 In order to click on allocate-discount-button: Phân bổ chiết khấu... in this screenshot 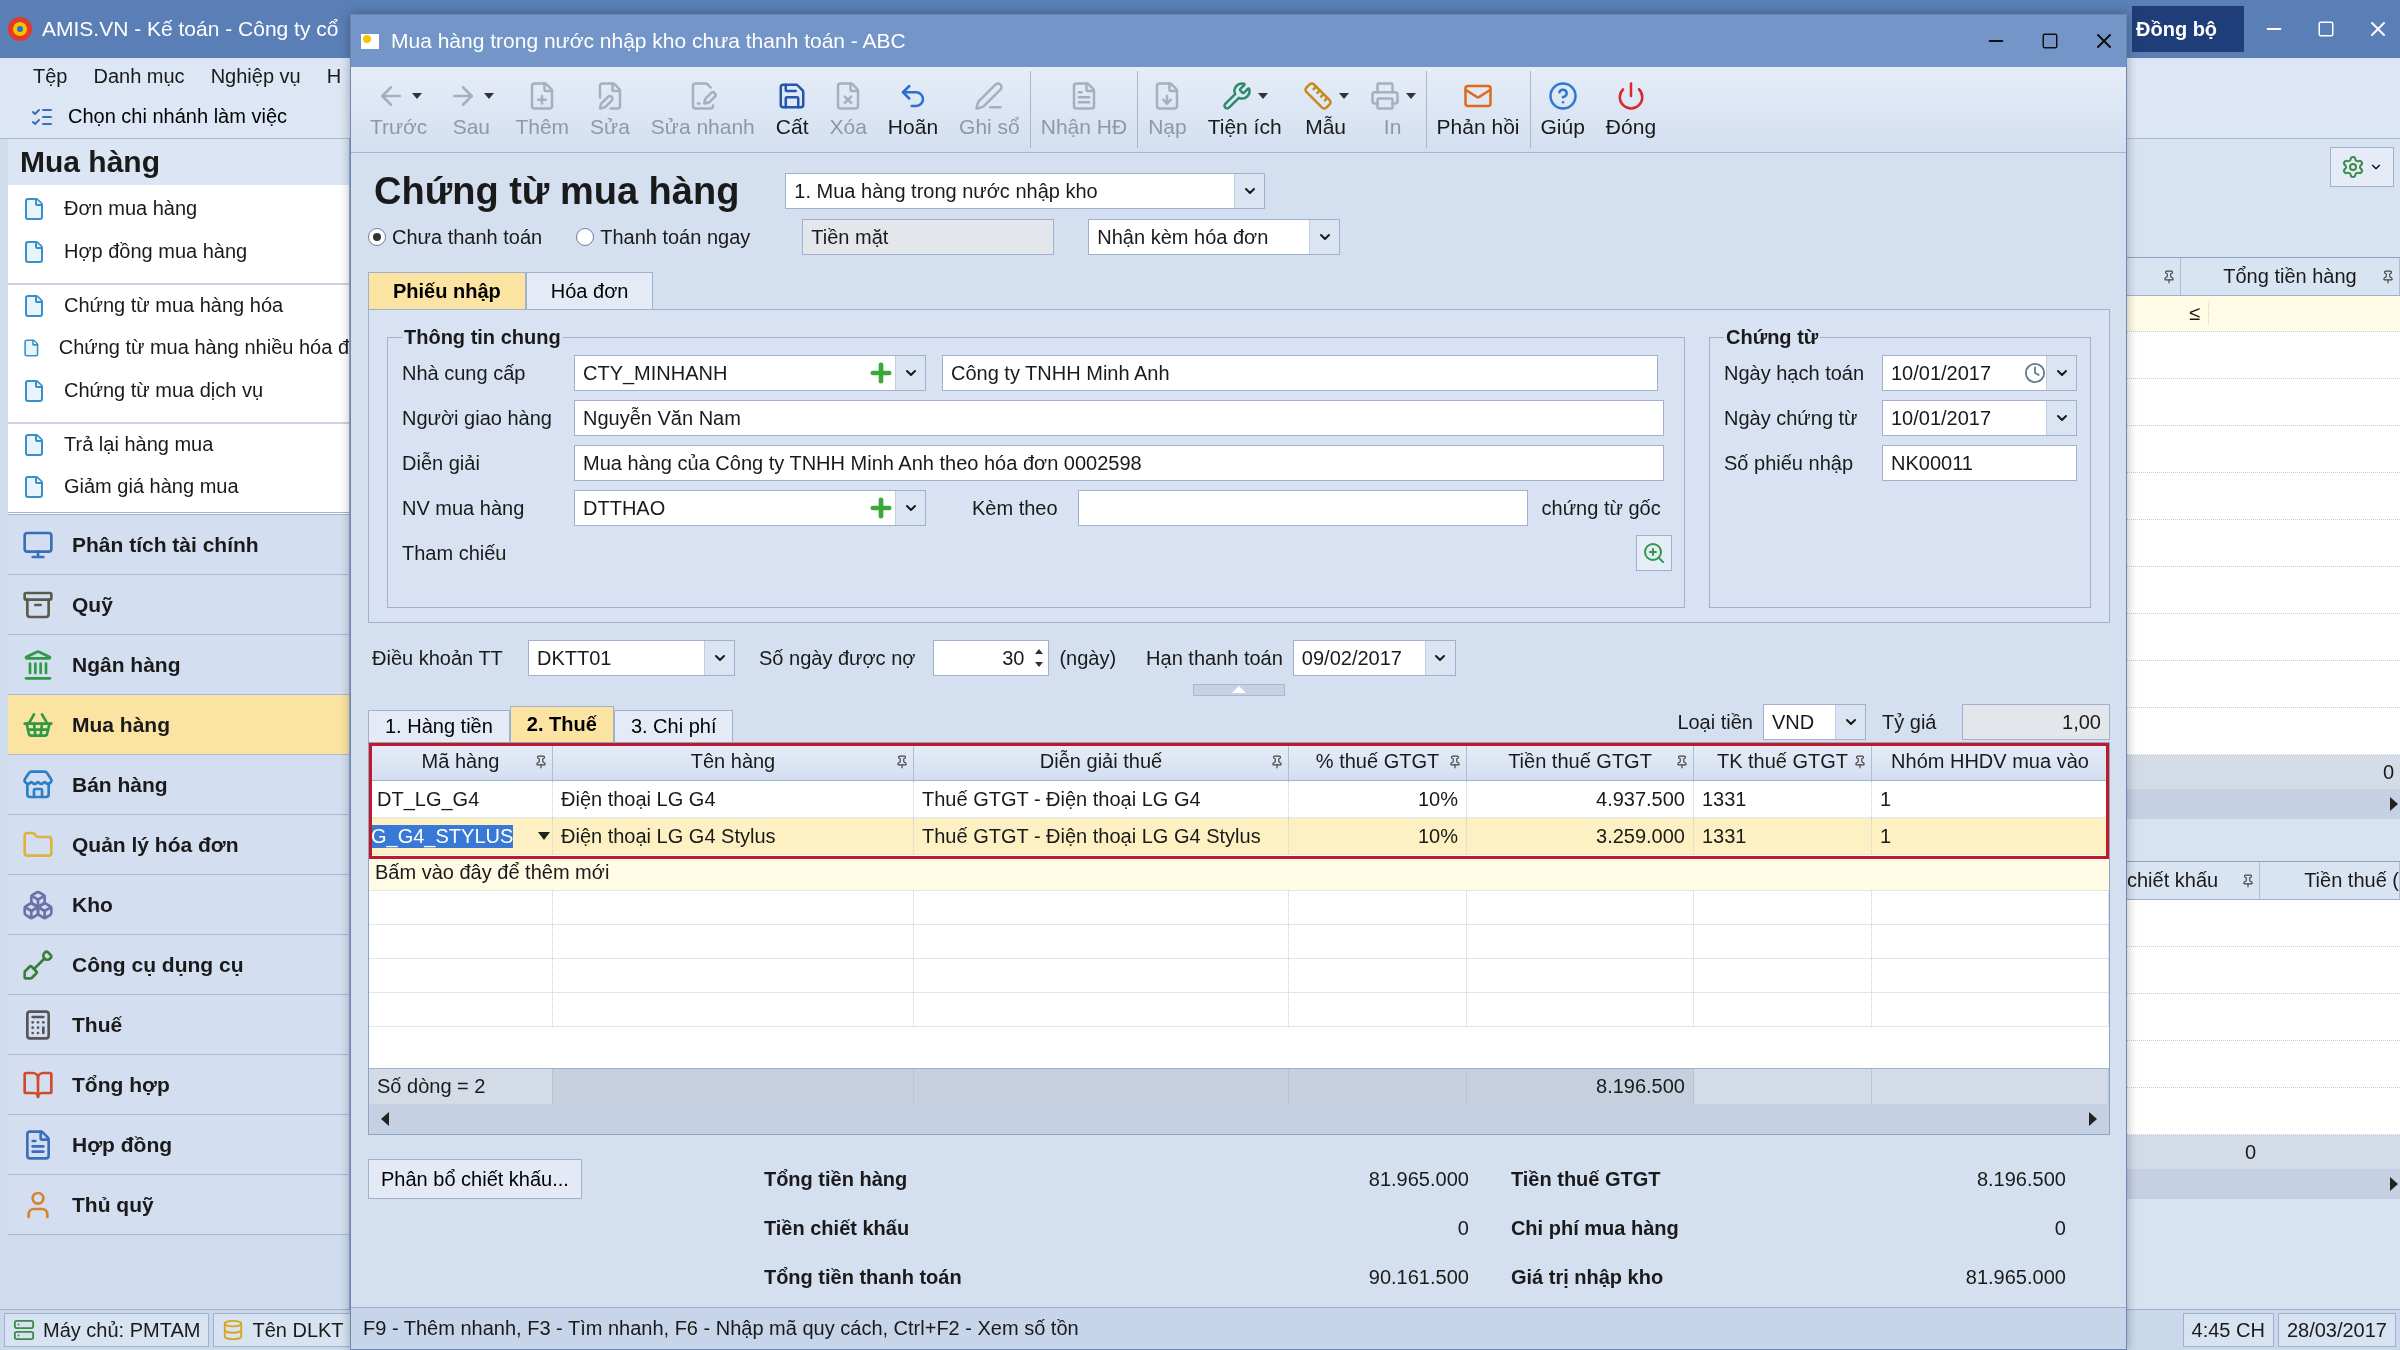, I will do `click(475, 1179)`.